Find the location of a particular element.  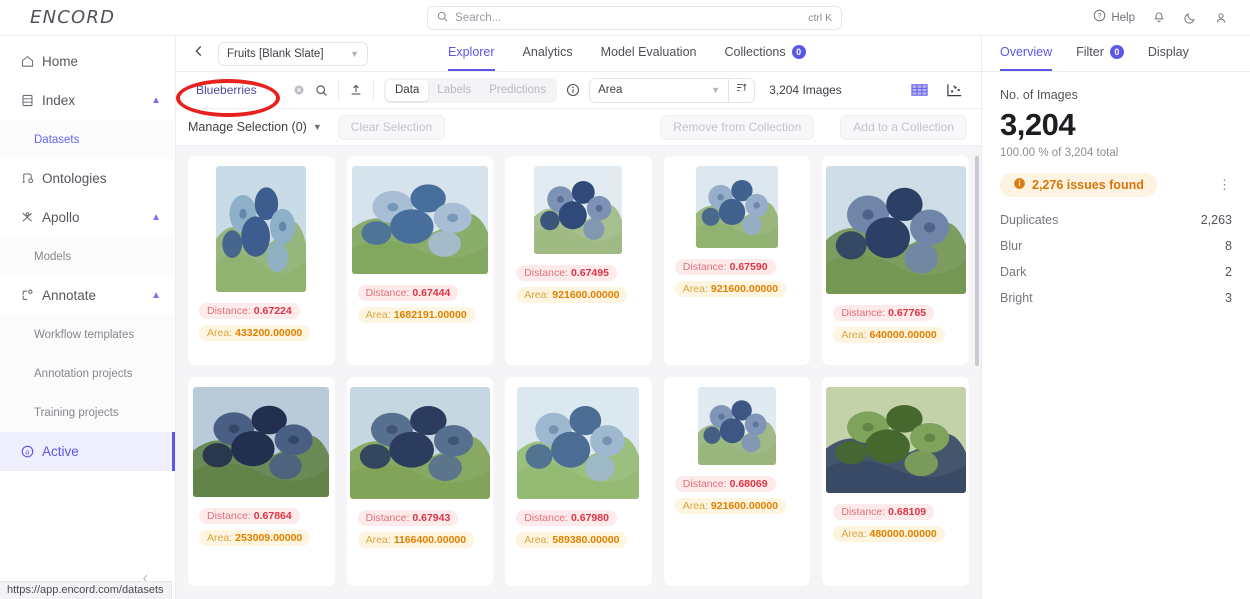

tab-label: Model Evaluation is located at coordinates (648, 52).